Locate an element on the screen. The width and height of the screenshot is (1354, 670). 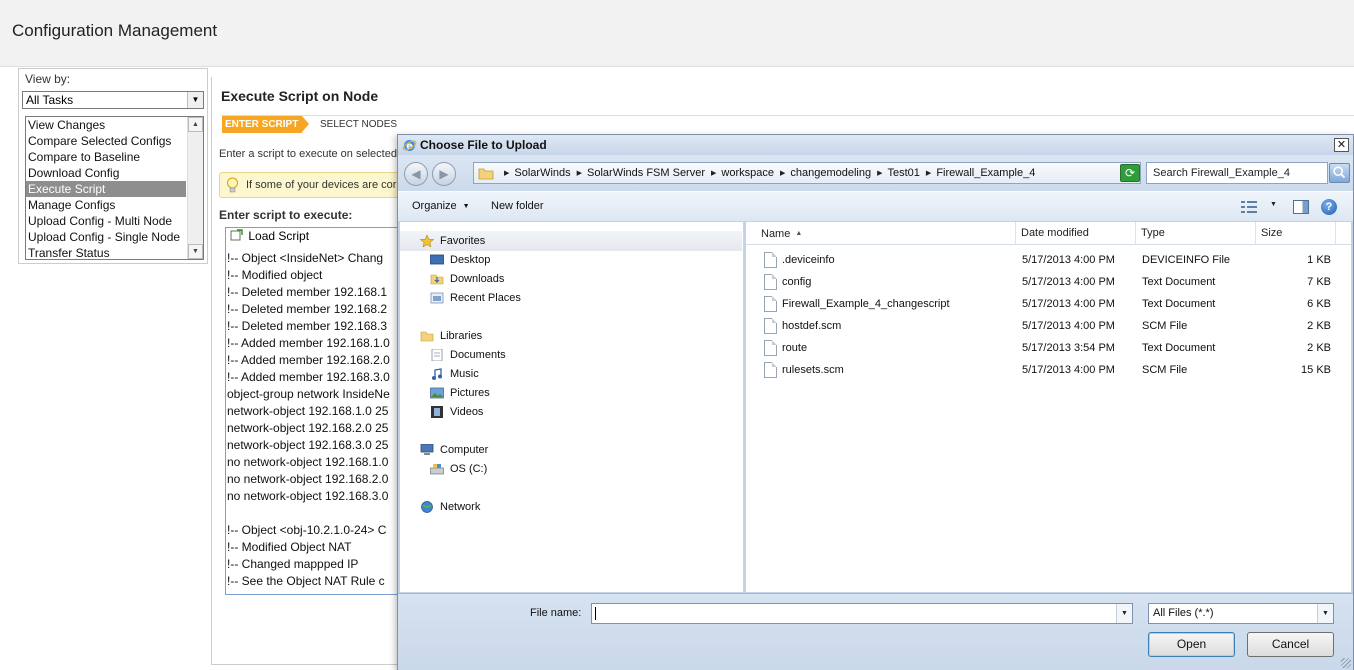
file-name: config is located at coordinates (797, 282).